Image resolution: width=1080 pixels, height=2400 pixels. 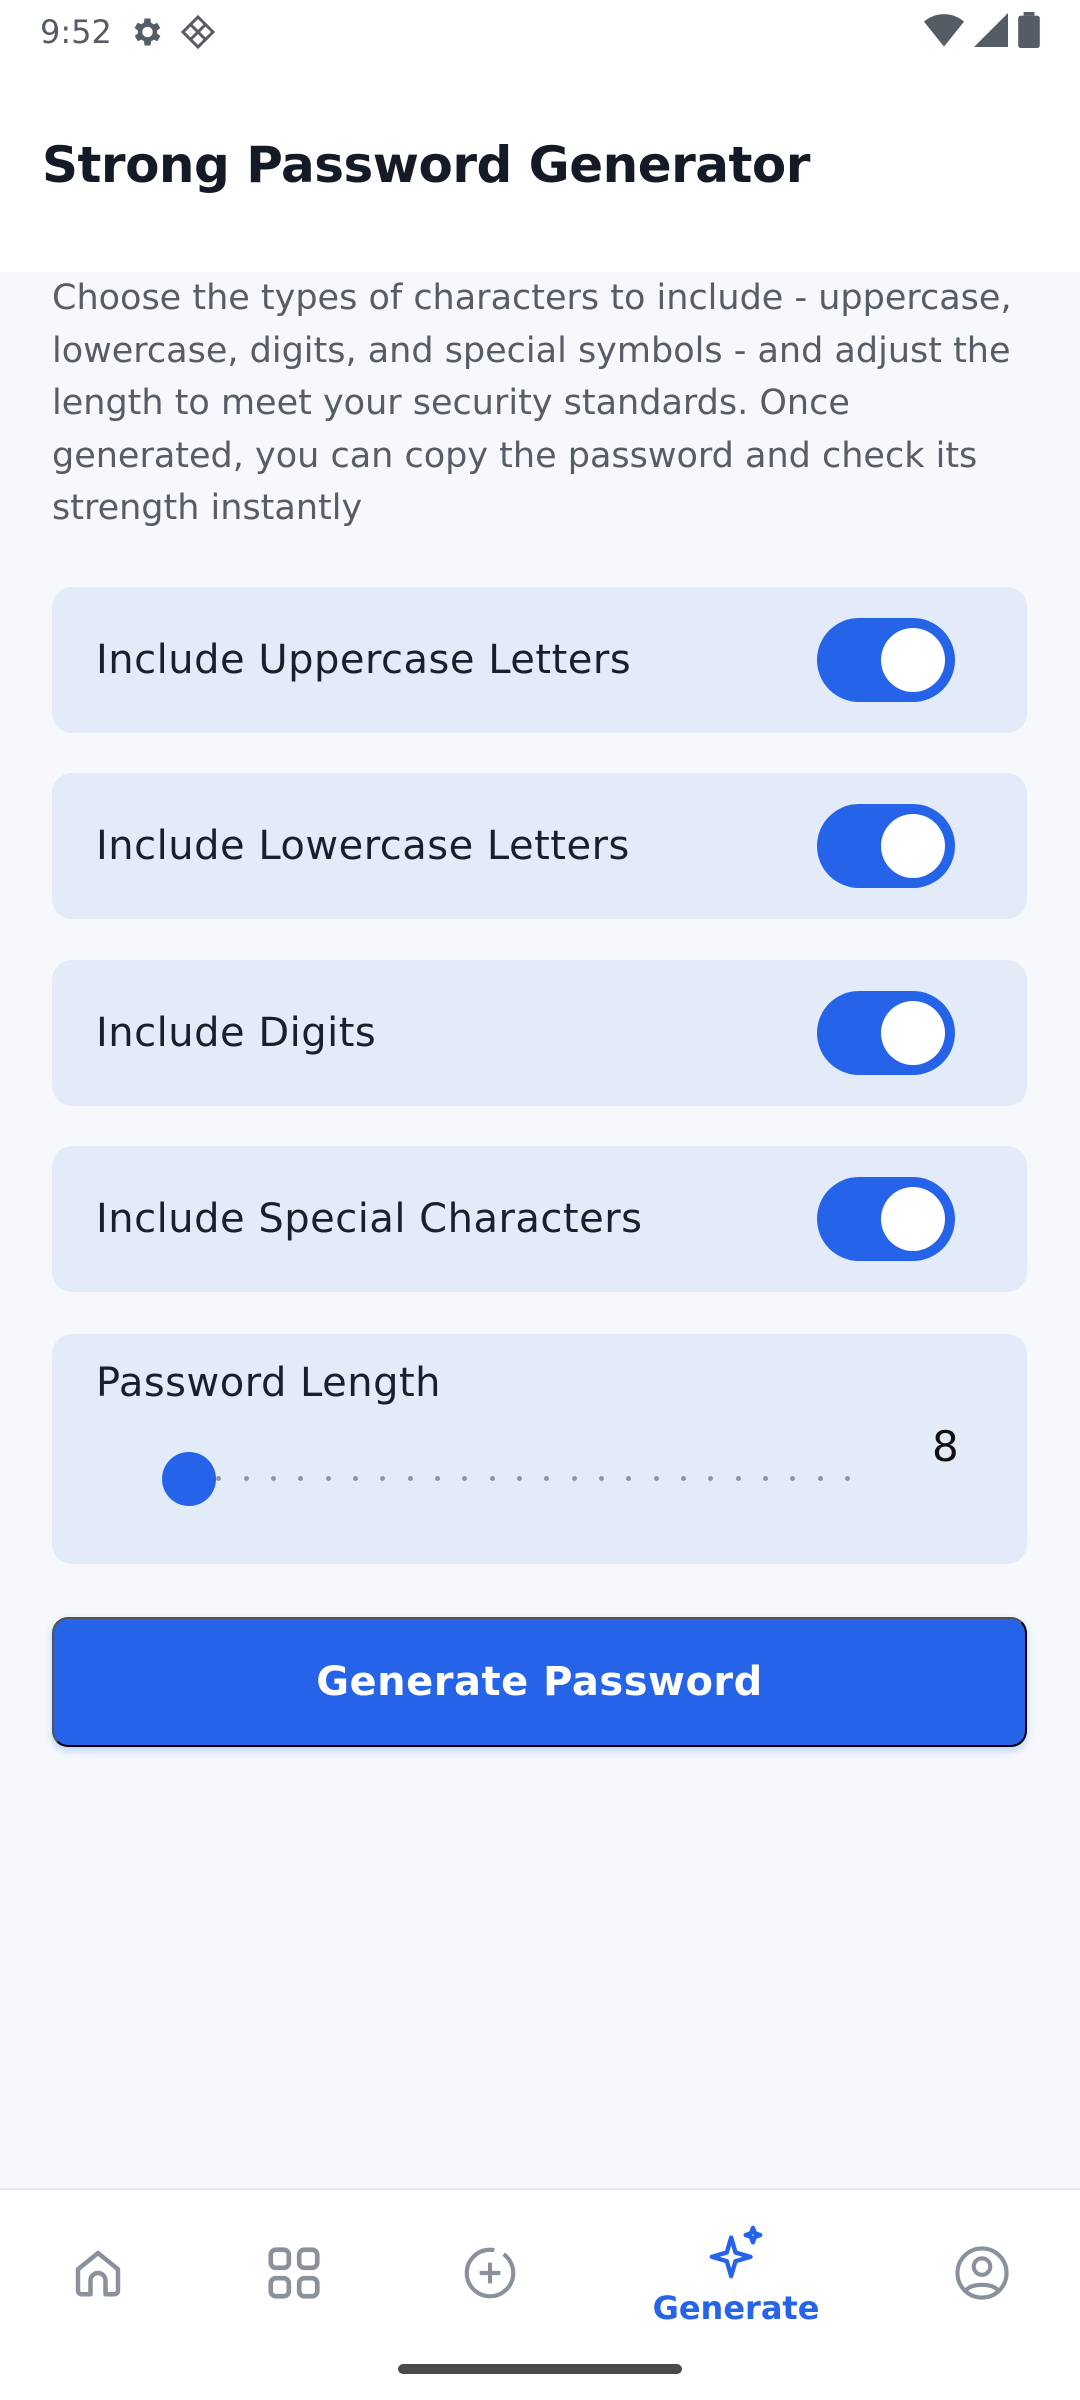 What do you see at coordinates (539, 1033) in the screenshot?
I see `option-digits: Include Digits` at bounding box center [539, 1033].